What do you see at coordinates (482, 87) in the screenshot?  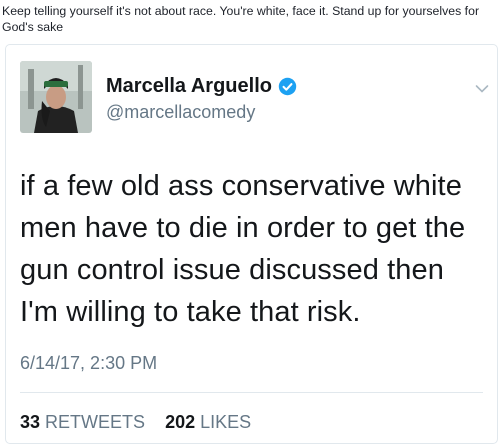 I see `chevron-down-icon` at bounding box center [482, 87].